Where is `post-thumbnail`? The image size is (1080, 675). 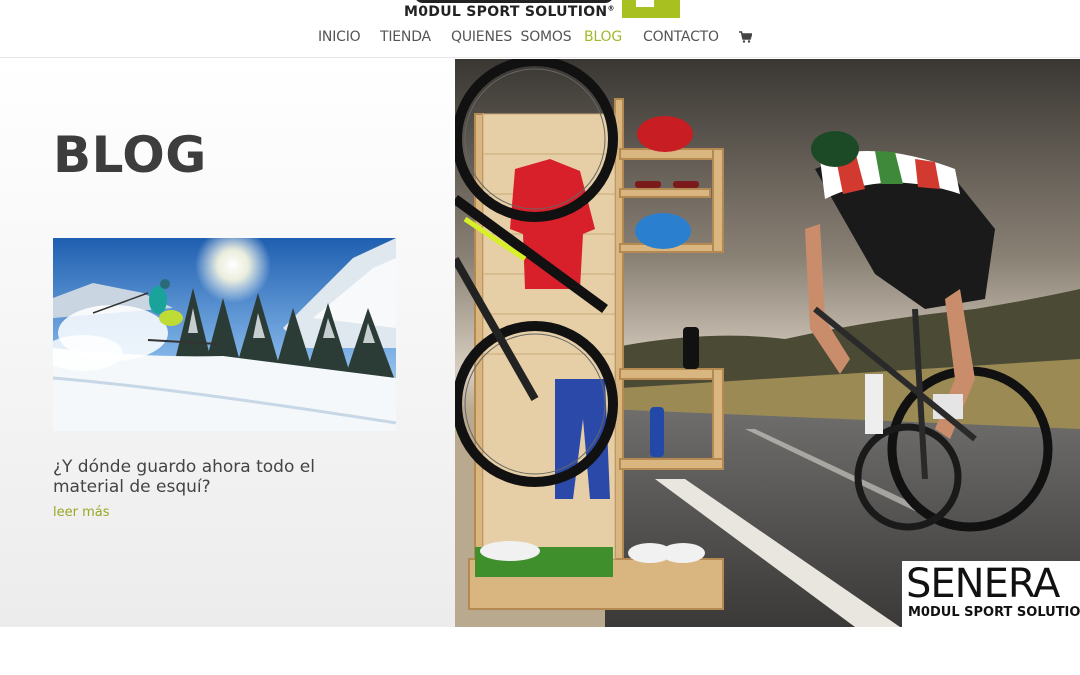 post-thumbnail is located at coordinates (224, 334).